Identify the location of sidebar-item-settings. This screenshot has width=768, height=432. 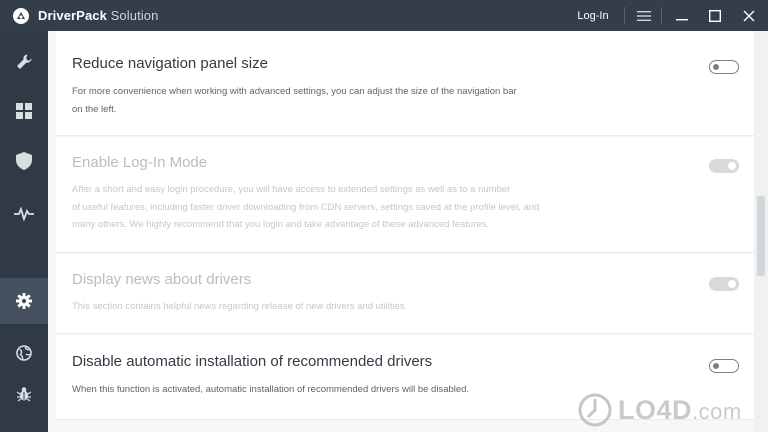
(24, 301).